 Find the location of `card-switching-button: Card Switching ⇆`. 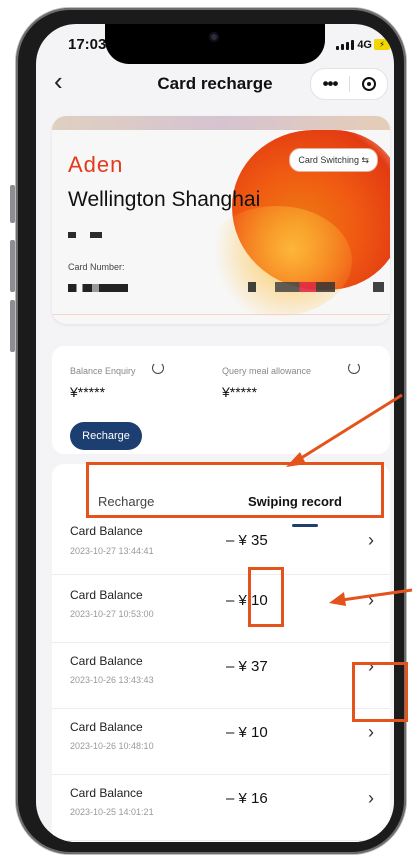

card-switching-button: Card Switching ⇆ is located at coordinates (333, 160).